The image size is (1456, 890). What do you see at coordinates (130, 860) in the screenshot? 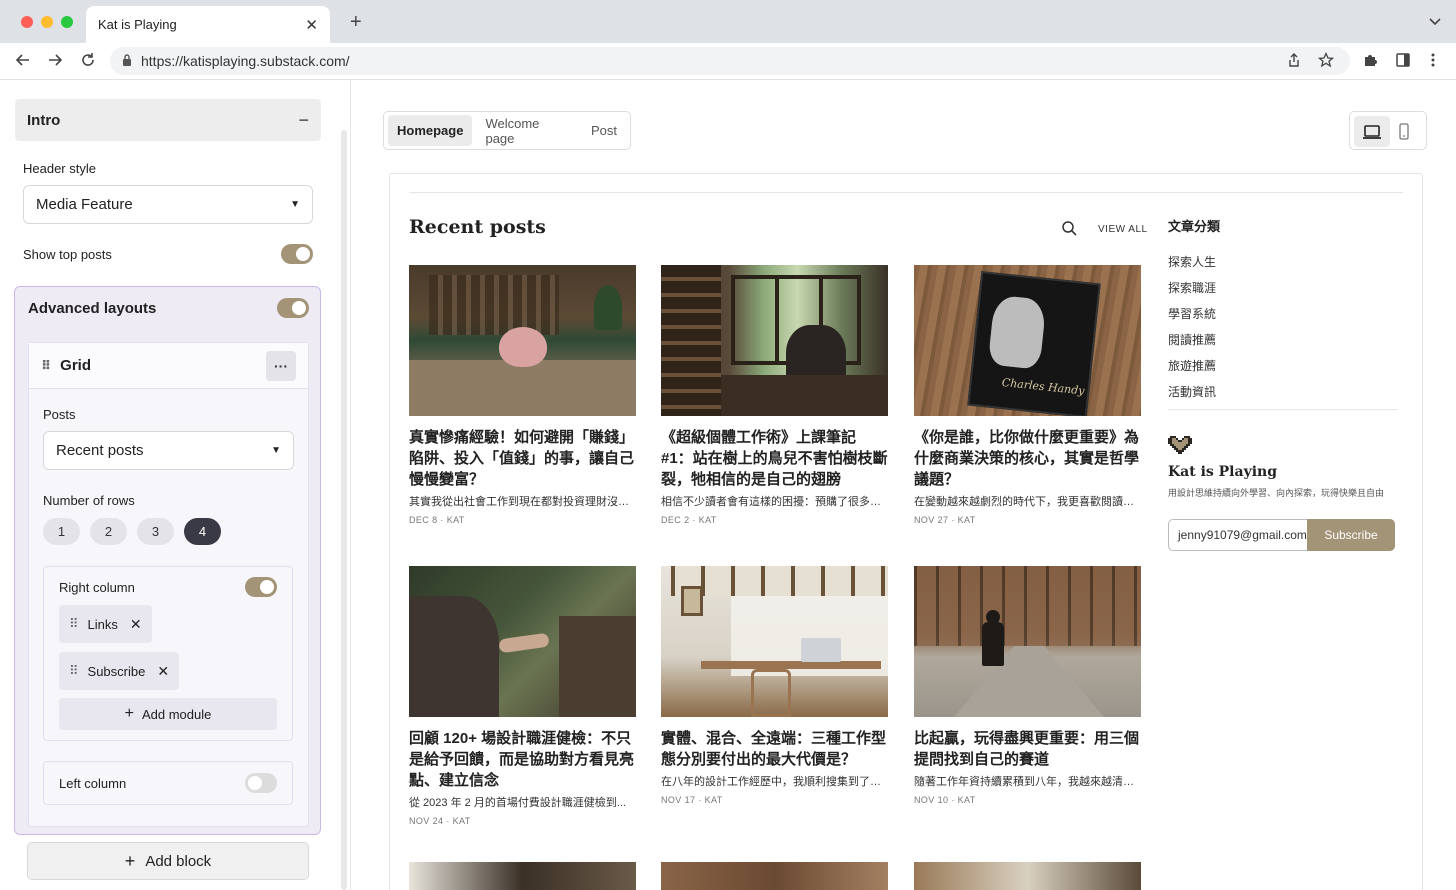
I see `plus-icon: +` at bounding box center [130, 860].